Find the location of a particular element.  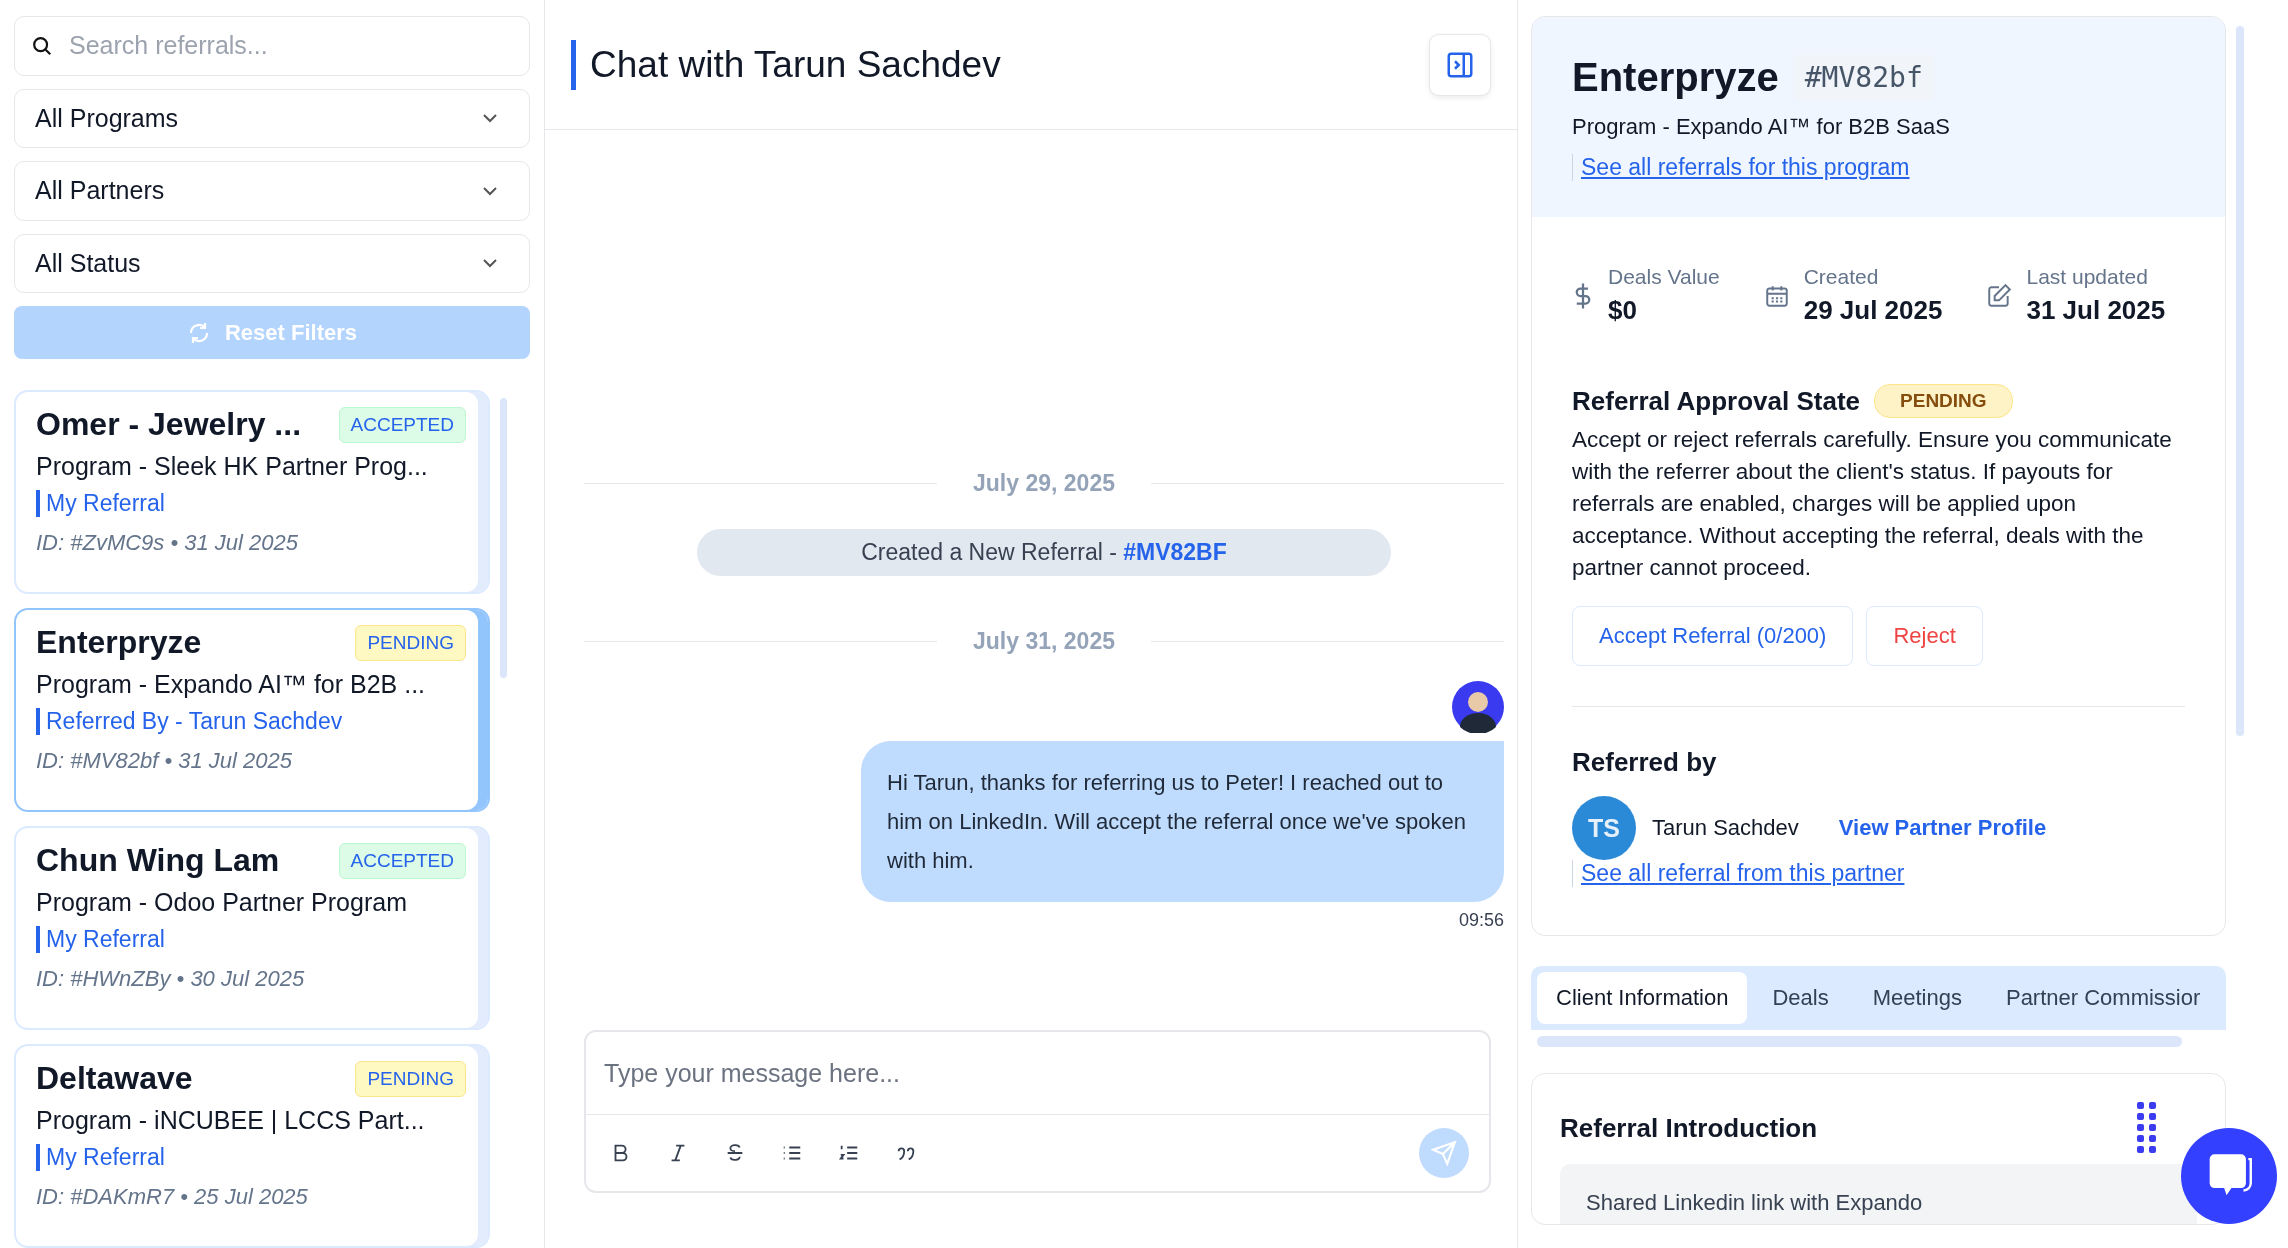

accept-button: Accept Referral (0/200) is located at coordinates (1713, 636).